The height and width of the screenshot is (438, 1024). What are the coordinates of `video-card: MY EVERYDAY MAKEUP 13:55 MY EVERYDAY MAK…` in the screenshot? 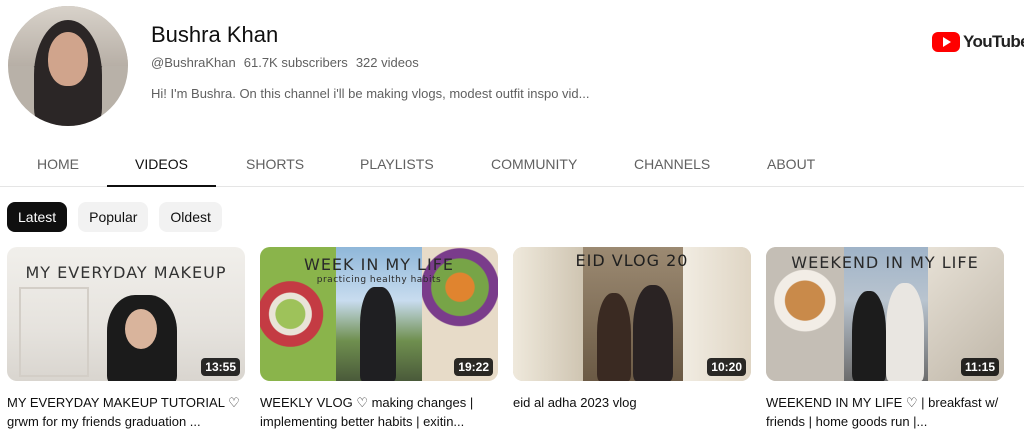 It's located at (126, 342).